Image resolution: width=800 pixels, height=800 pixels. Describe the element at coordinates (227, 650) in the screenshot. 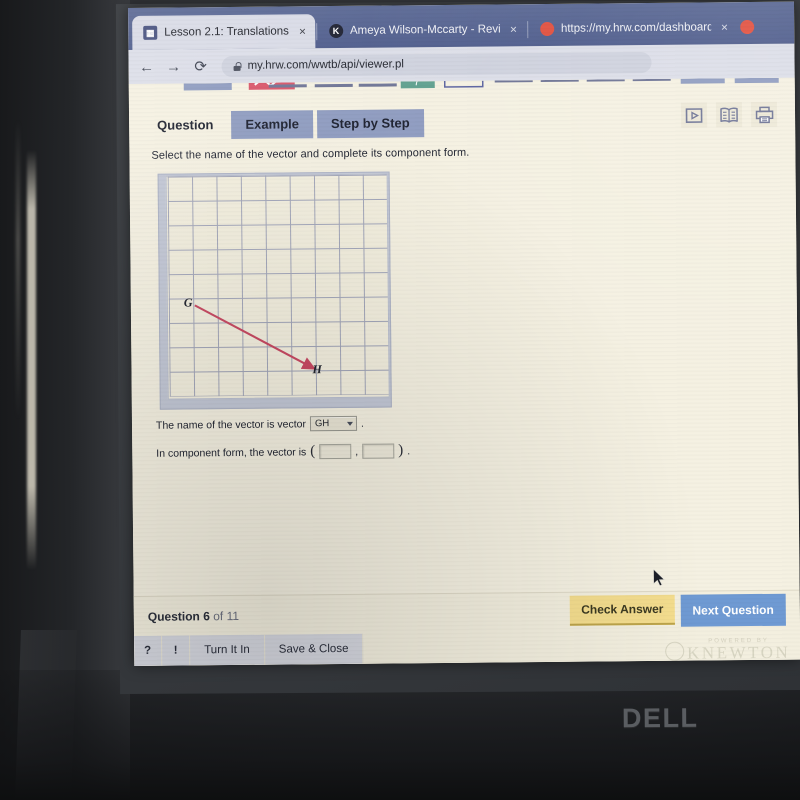

I see `turn-it-in-button: Turn It In` at that location.